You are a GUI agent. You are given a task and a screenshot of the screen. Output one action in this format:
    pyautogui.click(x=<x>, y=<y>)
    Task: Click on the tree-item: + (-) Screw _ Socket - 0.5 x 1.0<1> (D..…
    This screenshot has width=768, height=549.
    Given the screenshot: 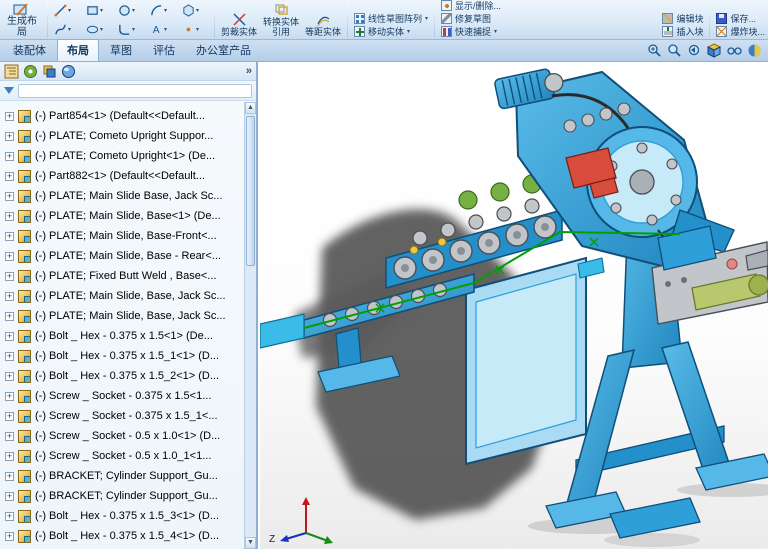 What is the action you would take?
    pyautogui.click(x=123, y=436)
    